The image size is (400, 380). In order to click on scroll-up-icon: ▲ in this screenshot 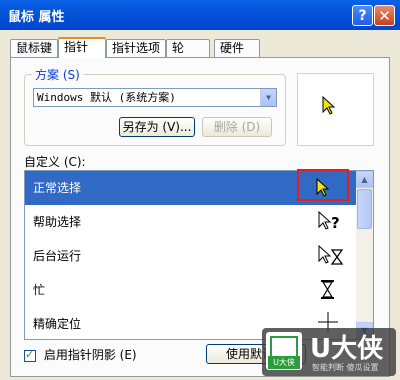, I will do `click(364, 179)`.